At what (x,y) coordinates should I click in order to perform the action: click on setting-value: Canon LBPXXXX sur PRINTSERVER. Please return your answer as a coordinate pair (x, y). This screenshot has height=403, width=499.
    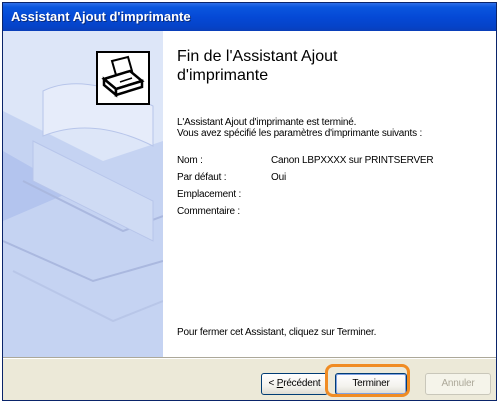
    Looking at the image, I should click on (352, 160).